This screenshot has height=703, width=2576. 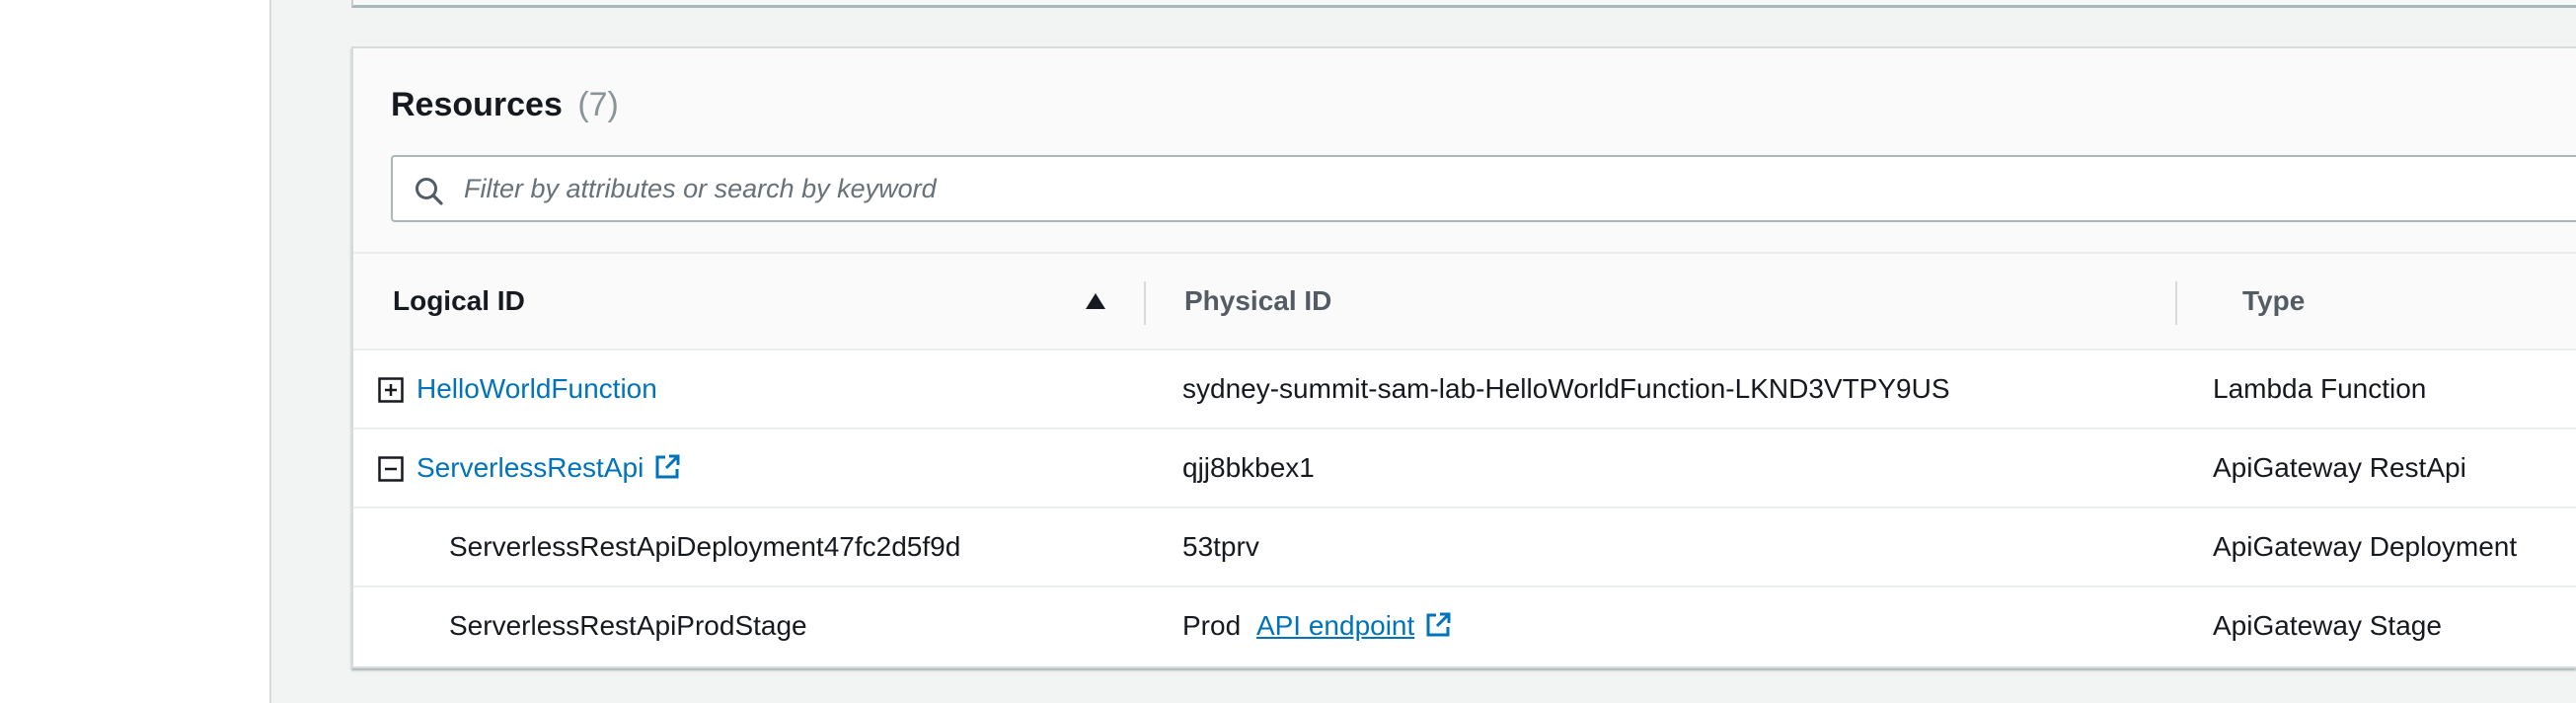 What do you see at coordinates (1463, 4) in the screenshot?
I see `previous-panel-bottom` at bounding box center [1463, 4].